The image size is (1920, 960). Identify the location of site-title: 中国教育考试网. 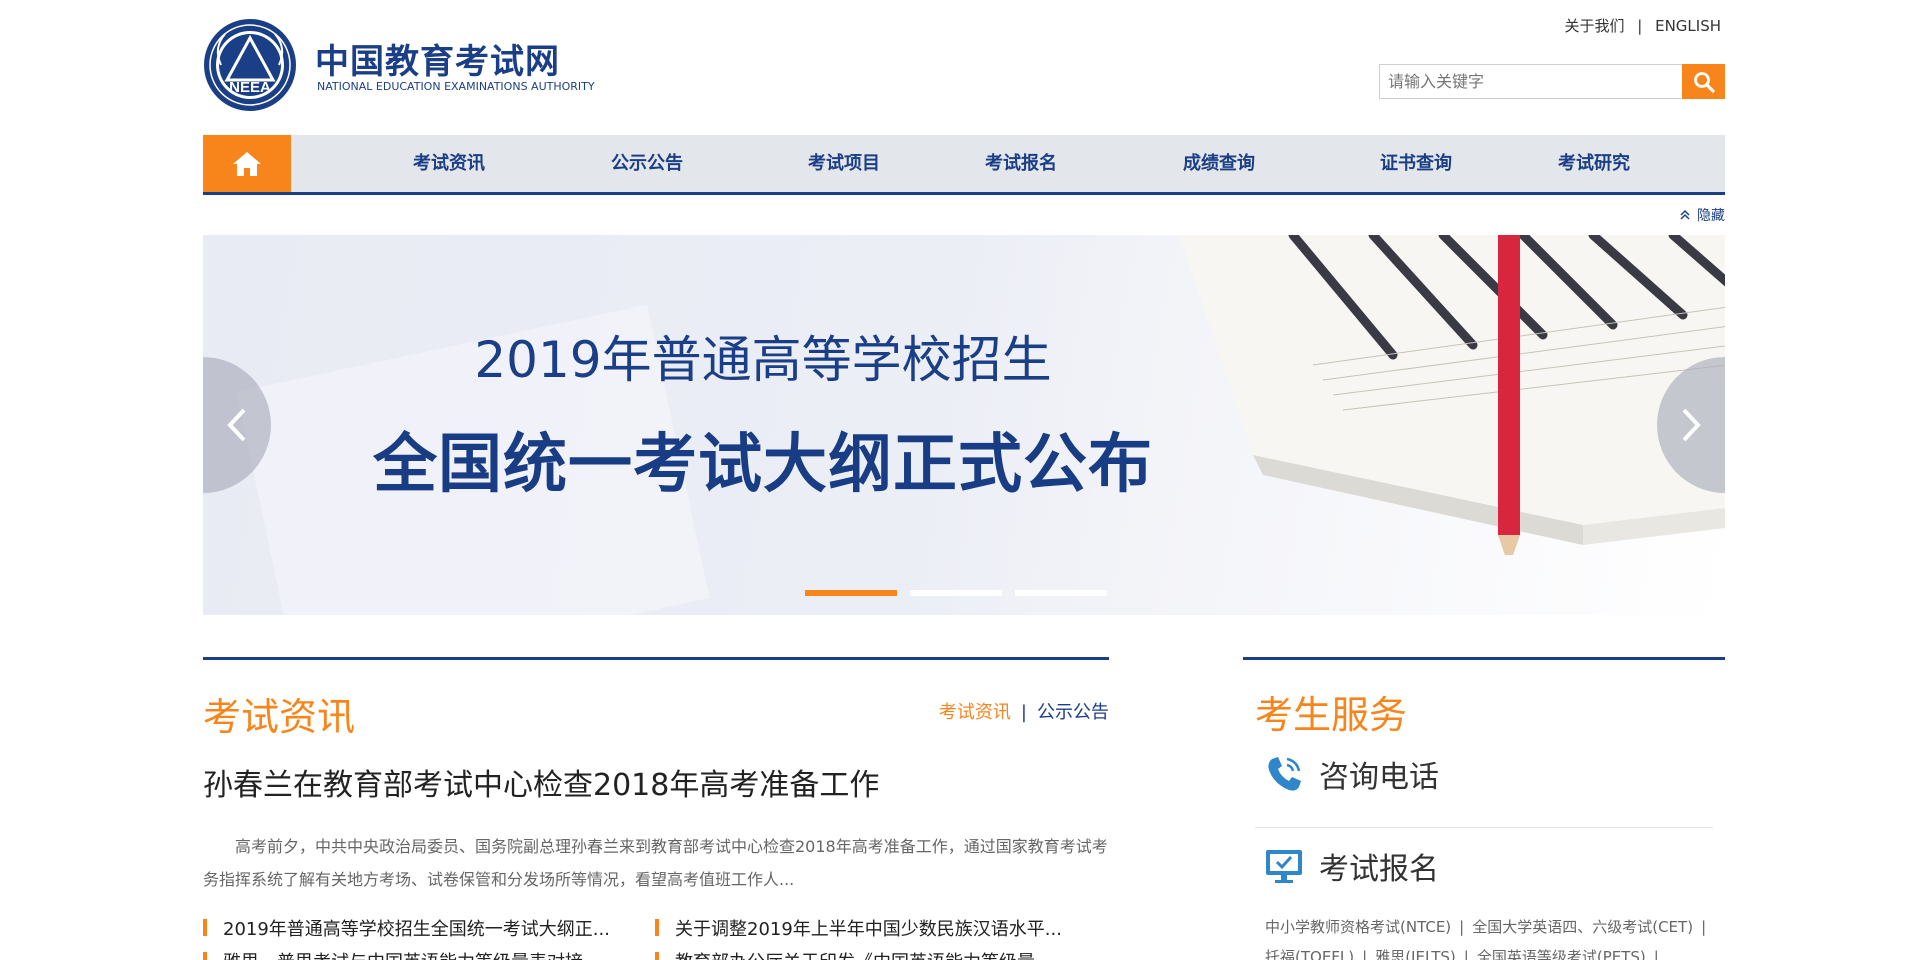
(437, 58).